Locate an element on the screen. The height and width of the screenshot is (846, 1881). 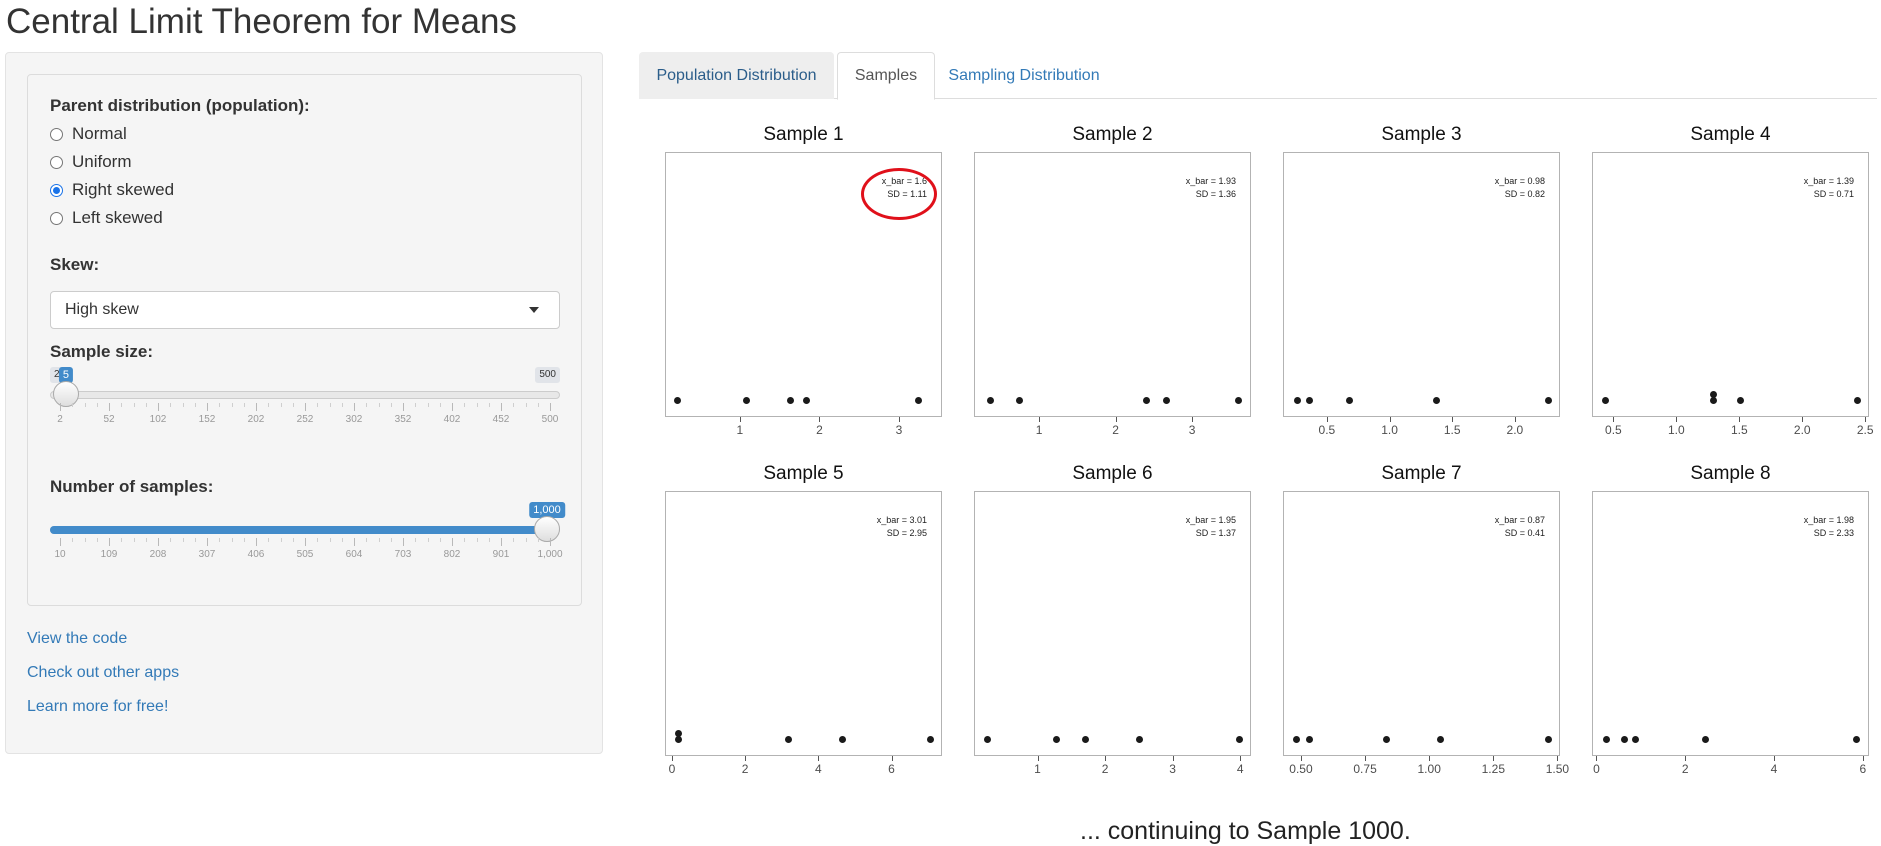
x-axis-tick-label: 0.50 is located at coordinates (1301, 769).